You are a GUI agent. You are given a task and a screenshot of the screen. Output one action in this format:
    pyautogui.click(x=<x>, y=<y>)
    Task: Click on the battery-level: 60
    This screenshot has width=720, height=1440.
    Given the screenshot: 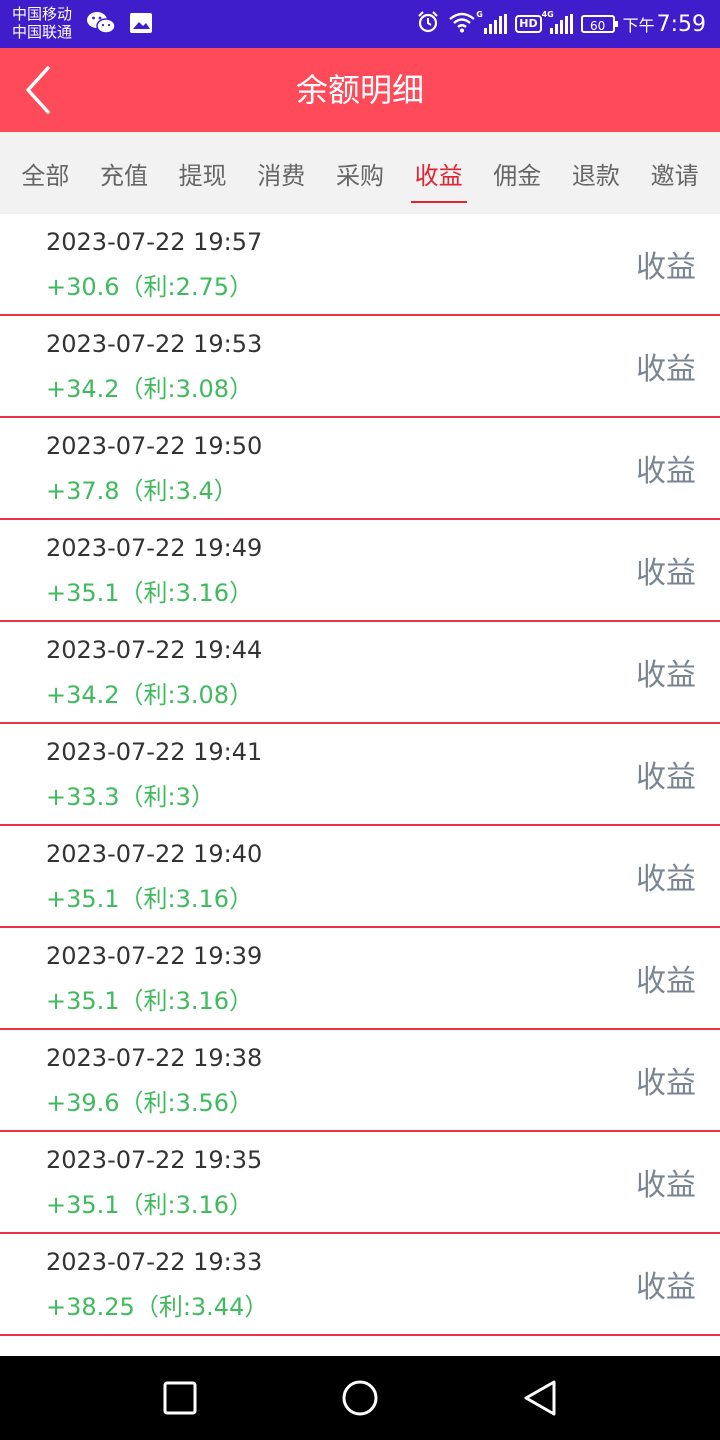 What is the action you would take?
    pyautogui.click(x=597, y=26)
    